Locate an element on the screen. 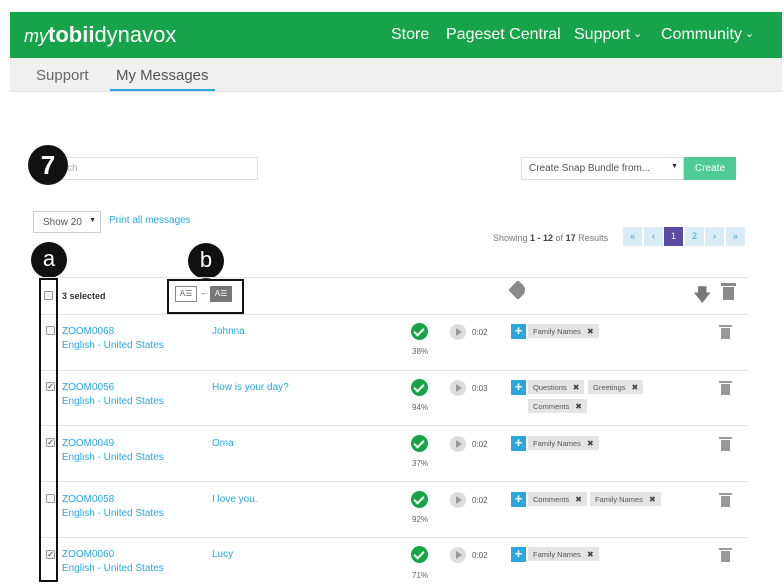 This screenshot has height=587, width=784. selected-count: 3 selected is located at coordinates (84, 296).